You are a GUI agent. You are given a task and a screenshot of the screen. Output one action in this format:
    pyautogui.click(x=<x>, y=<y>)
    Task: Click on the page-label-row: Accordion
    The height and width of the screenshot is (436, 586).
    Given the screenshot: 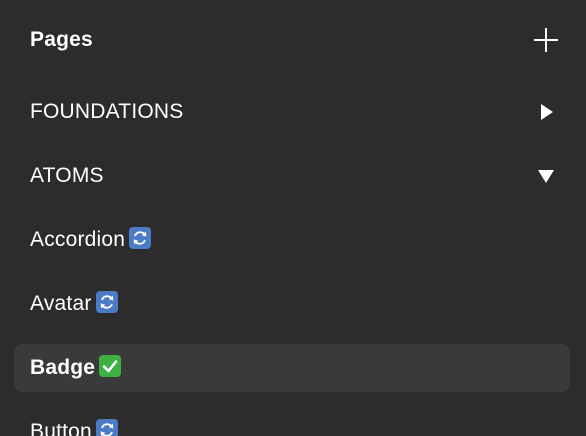 What is the action you would take?
    pyautogui.click(x=91, y=240)
    